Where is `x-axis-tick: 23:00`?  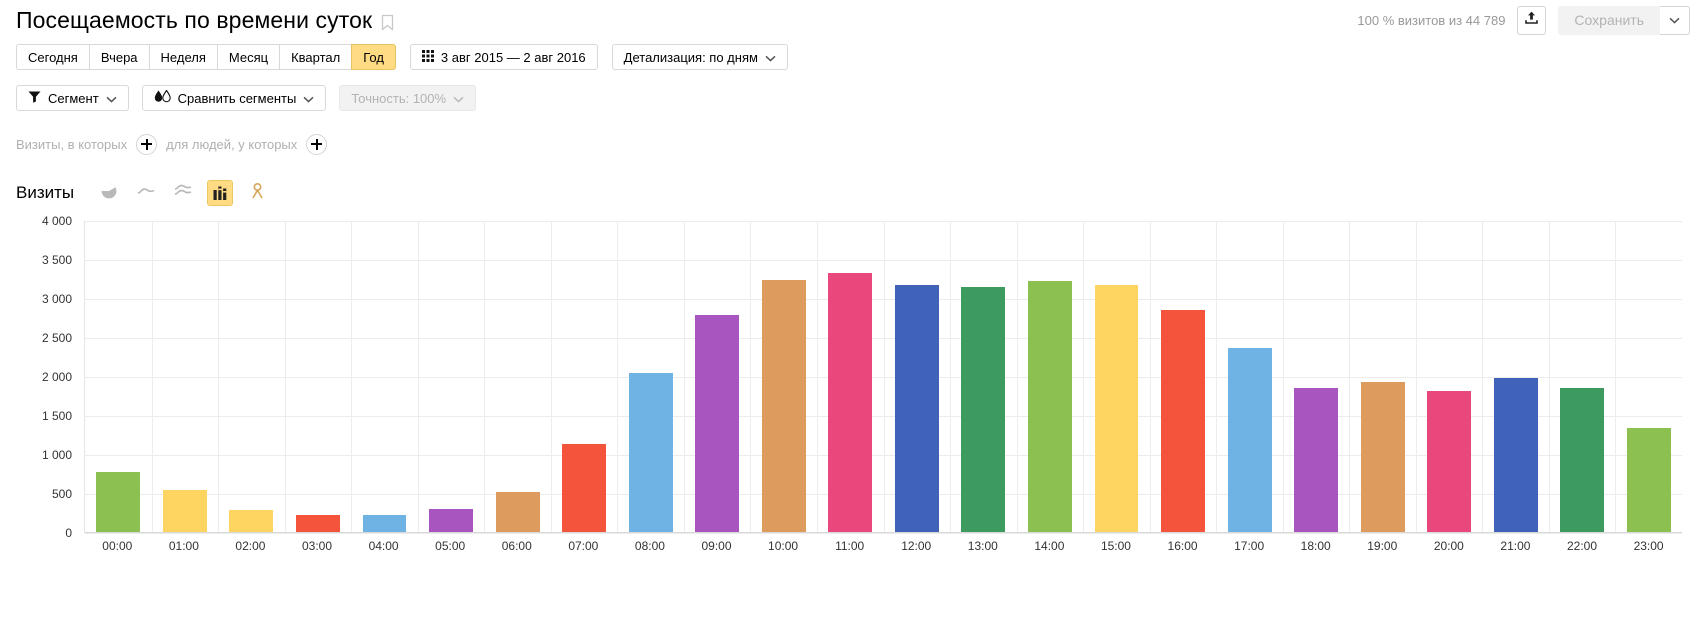
x-axis-tick: 23:00 is located at coordinates (1648, 546).